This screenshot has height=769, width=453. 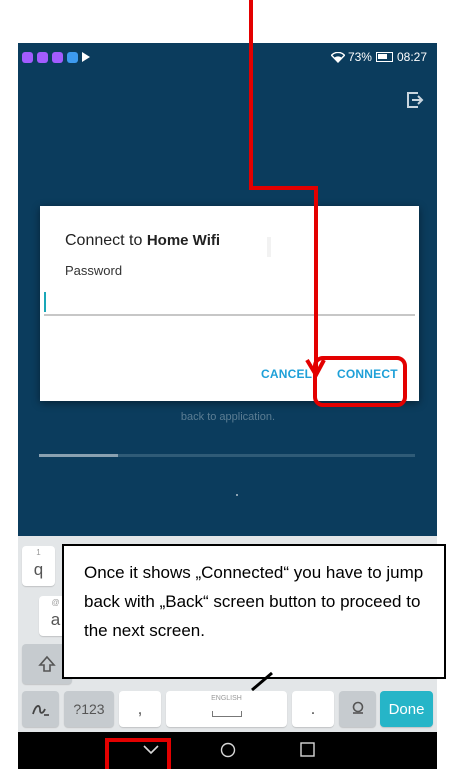 I want to click on space-bar-icon, so click(x=226, y=714).